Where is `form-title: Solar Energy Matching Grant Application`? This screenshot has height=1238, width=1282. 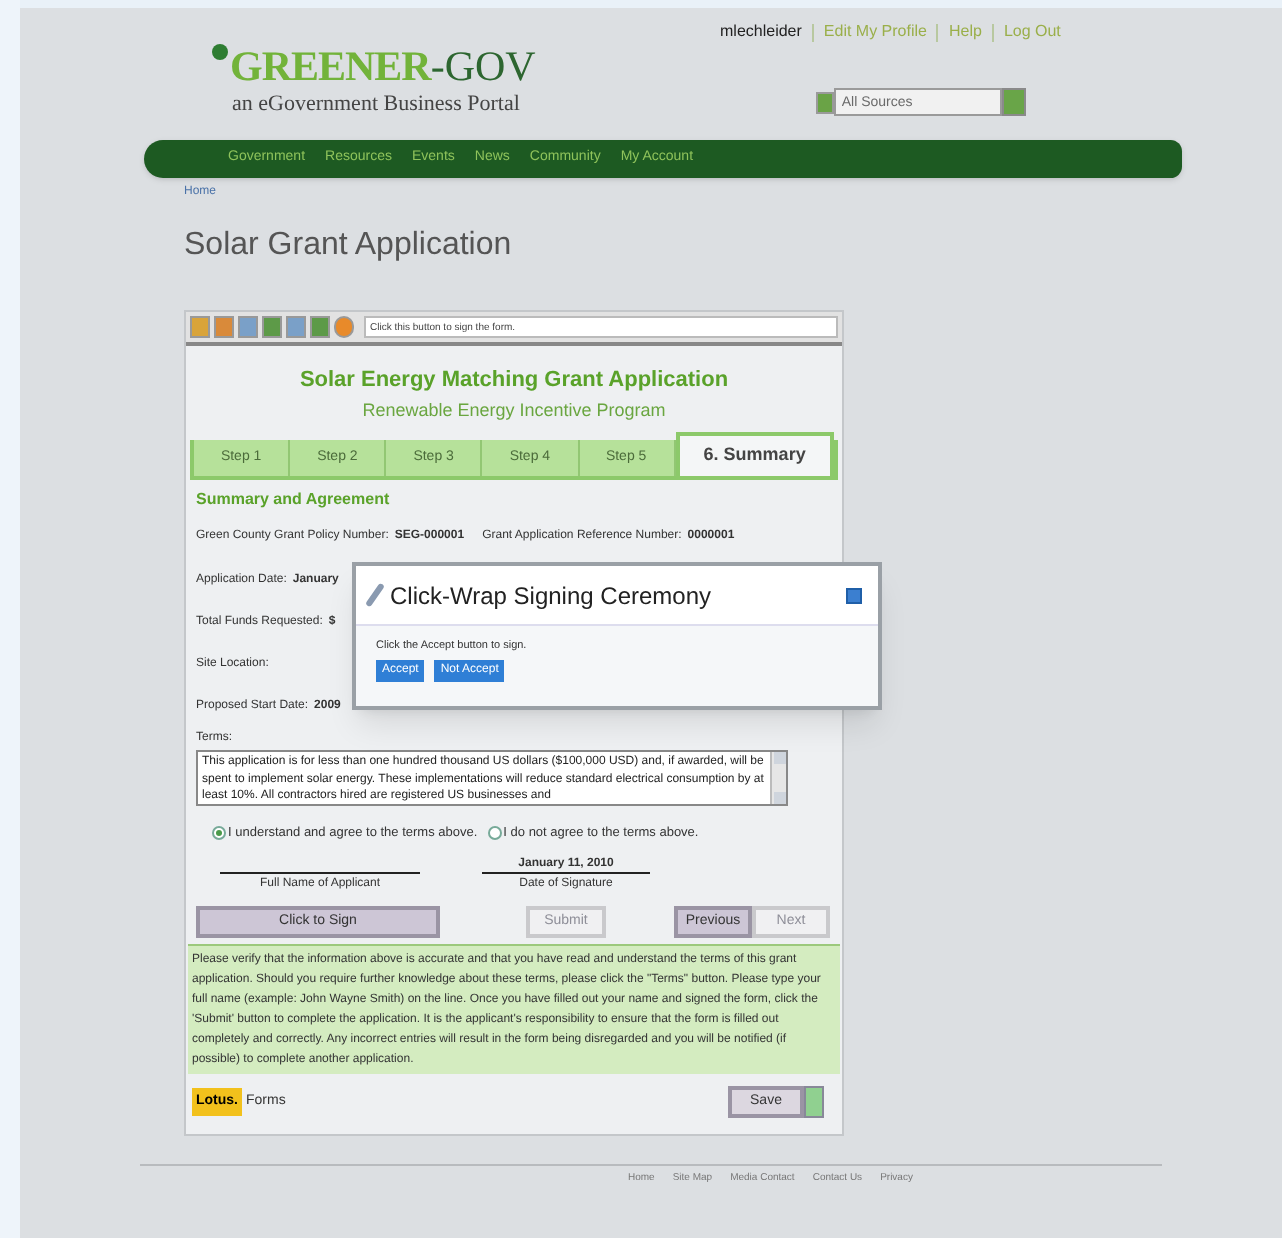 form-title: Solar Energy Matching Grant Application is located at coordinates (514, 381).